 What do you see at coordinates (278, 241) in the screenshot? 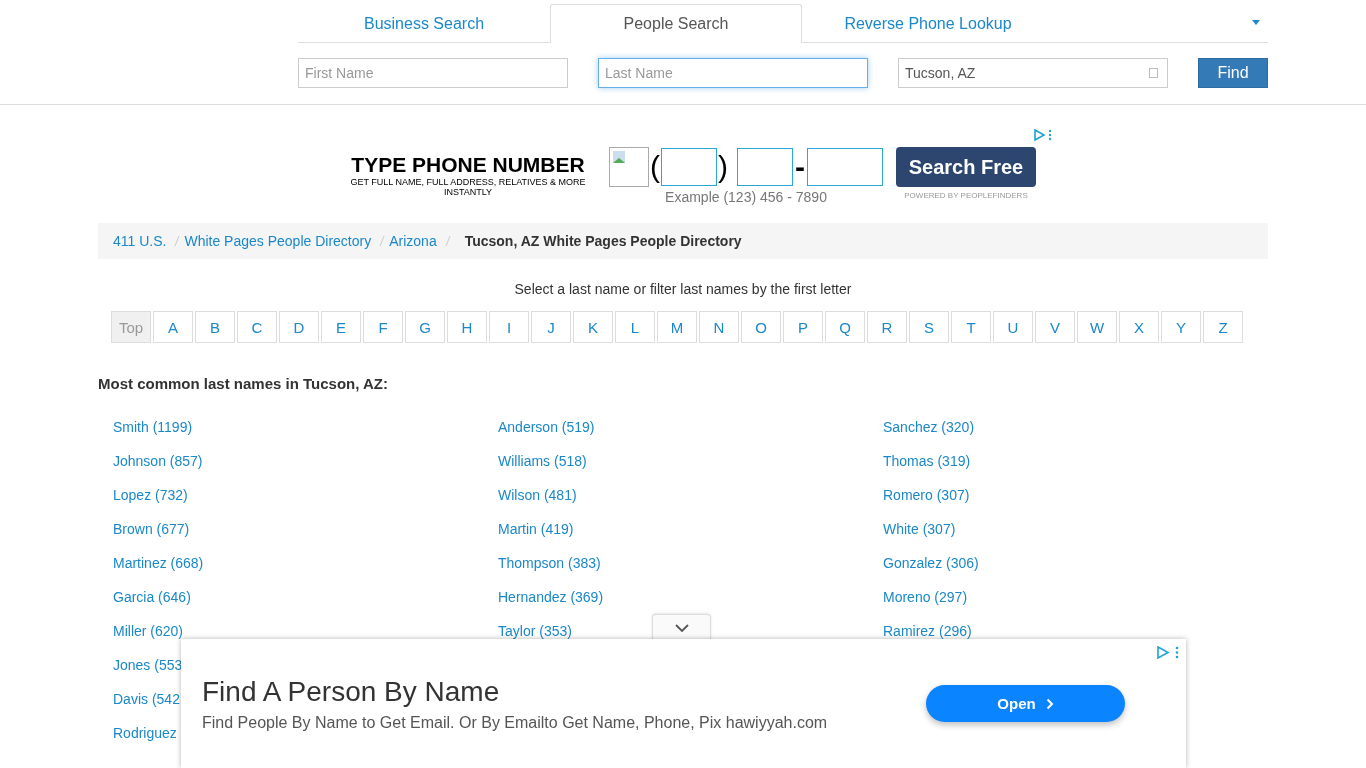
I see `breadcrumb-link: White Pages People Directory` at bounding box center [278, 241].